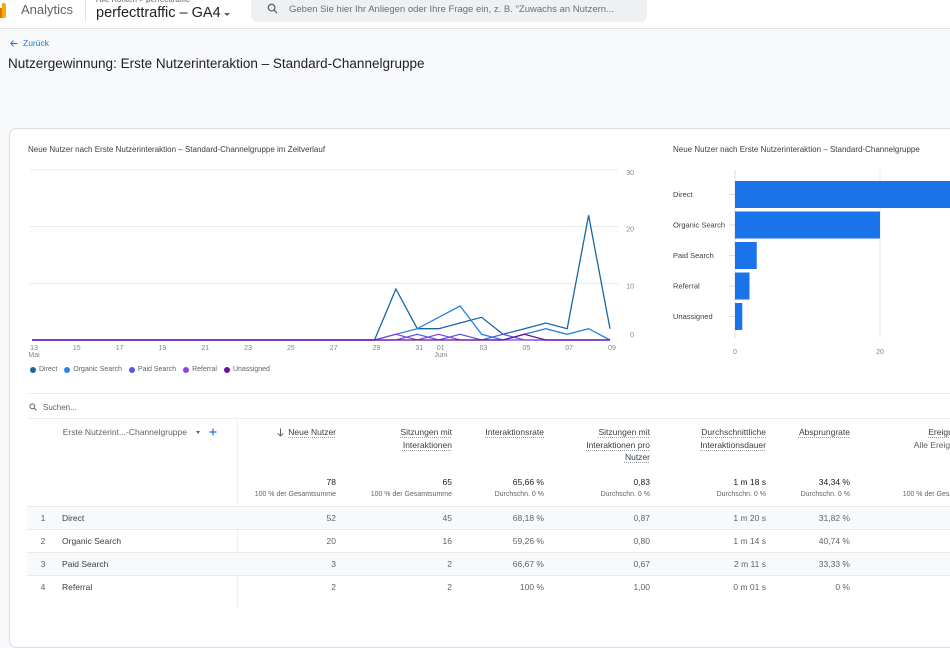 Image resolution: width=950 pixels, height=648 pixels. Describe the element at coordinates (43, 518) in the screenshot. I see `row-rank: 1` at that location.